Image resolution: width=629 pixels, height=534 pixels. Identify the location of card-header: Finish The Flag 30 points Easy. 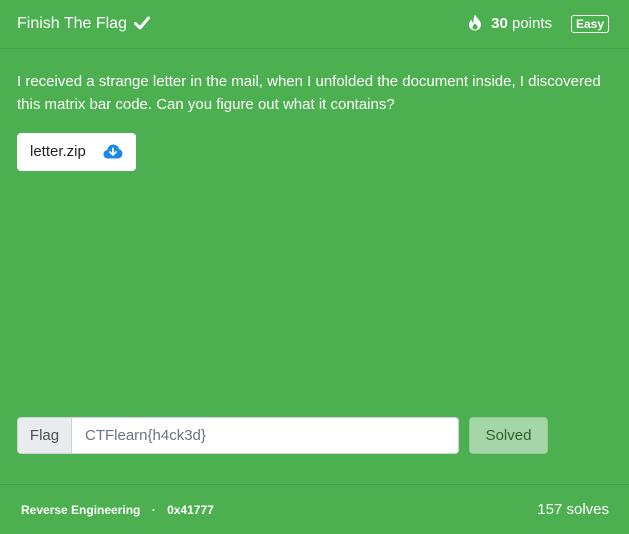
(314, 24).